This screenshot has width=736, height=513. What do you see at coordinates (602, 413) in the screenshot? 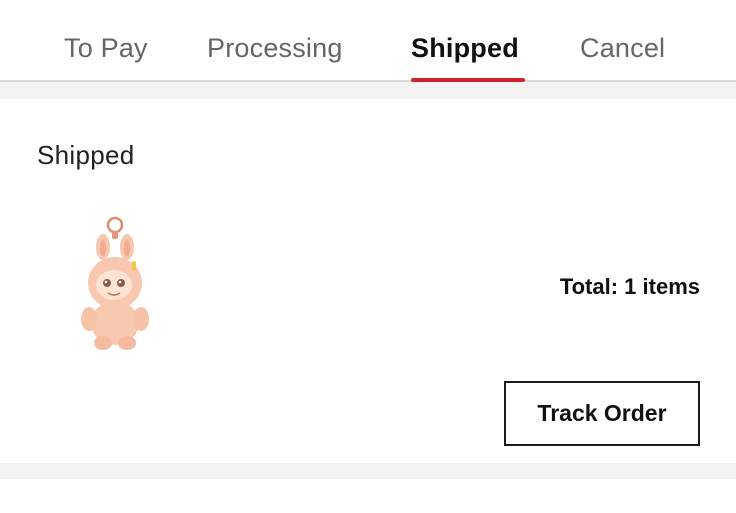
I see `track-order-button: Track Order` at bounding box center [602, 413].